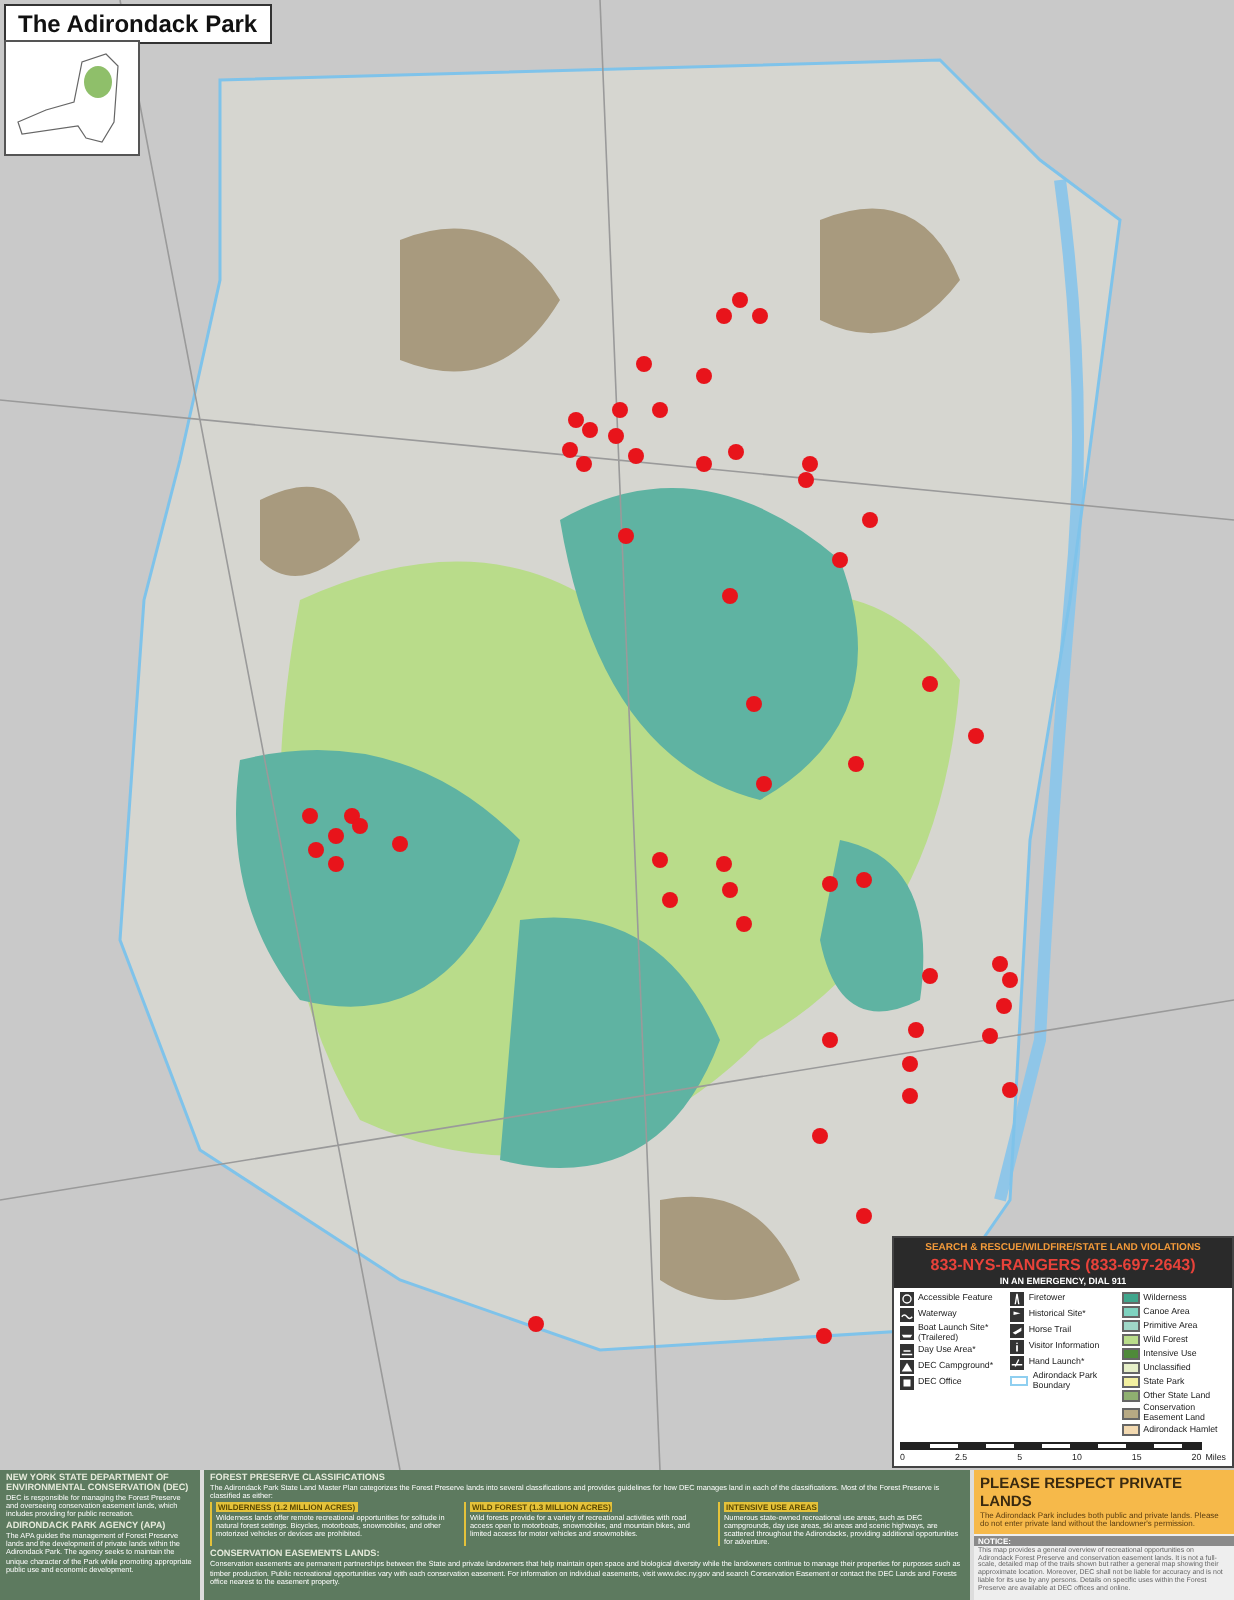 The image size is (1234, 1600). What do you see at coordinates (1017, 1299) in the screenshot?
I see `tower-icon` at bounding box center [1017, 1299].